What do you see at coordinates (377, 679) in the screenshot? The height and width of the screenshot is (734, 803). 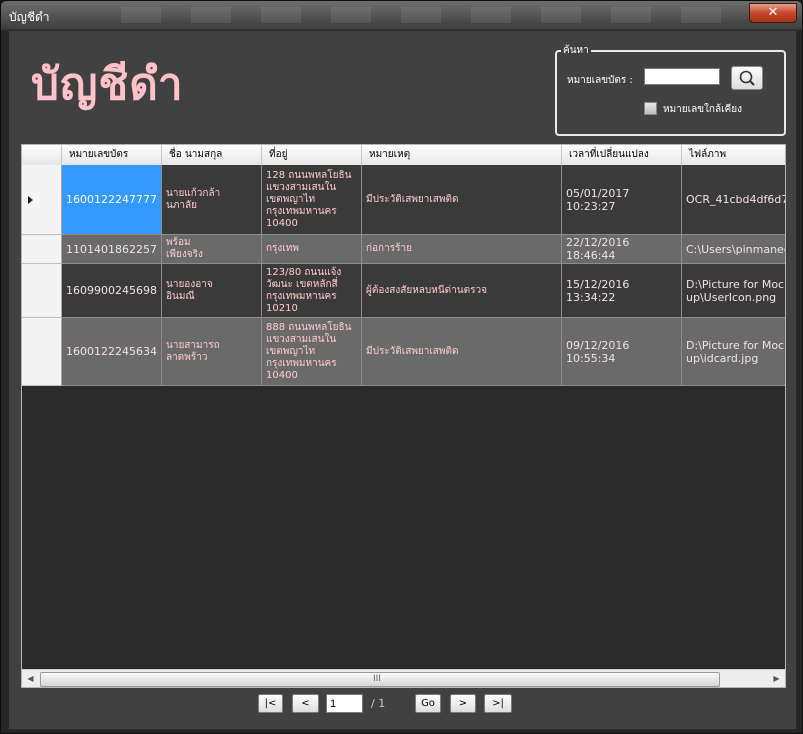 I see `scroll-grip: III` at bounding box center [377, 679].